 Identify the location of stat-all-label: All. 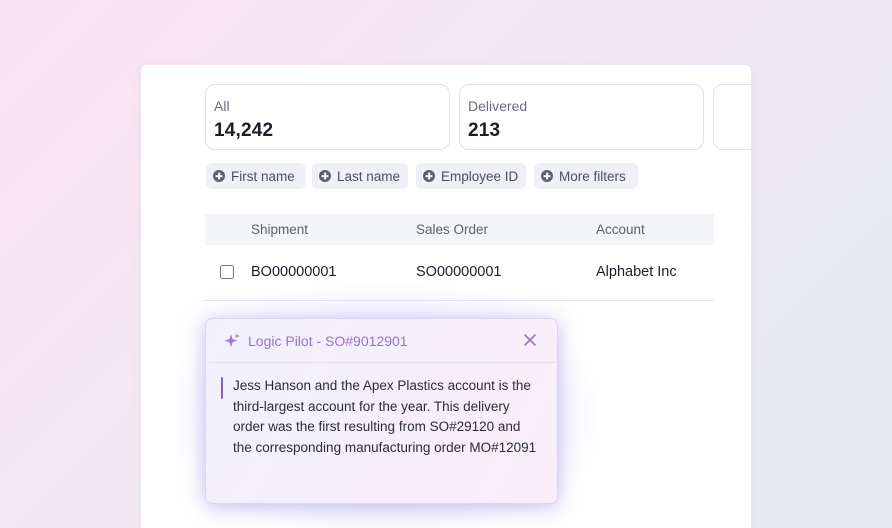
(222, 106).